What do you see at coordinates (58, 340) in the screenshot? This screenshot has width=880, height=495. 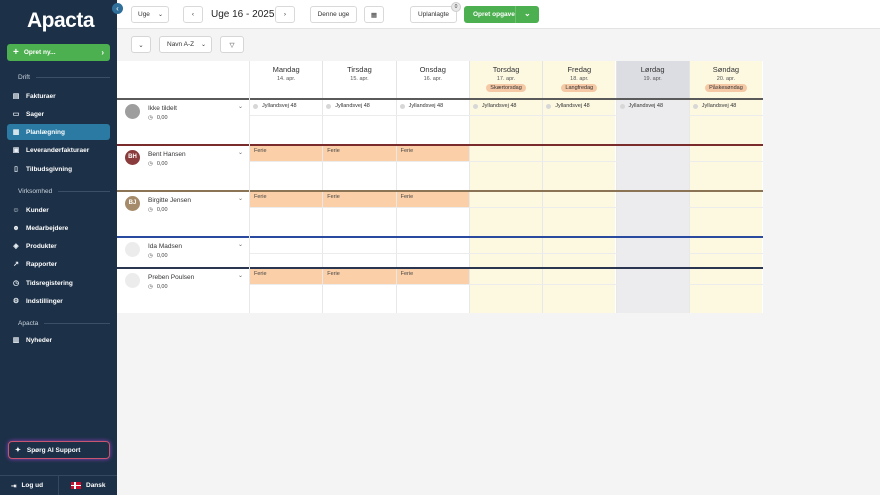 I see `sidebar-item-nyheder: ▥ Nyheder` at bounding box center [58, 340].